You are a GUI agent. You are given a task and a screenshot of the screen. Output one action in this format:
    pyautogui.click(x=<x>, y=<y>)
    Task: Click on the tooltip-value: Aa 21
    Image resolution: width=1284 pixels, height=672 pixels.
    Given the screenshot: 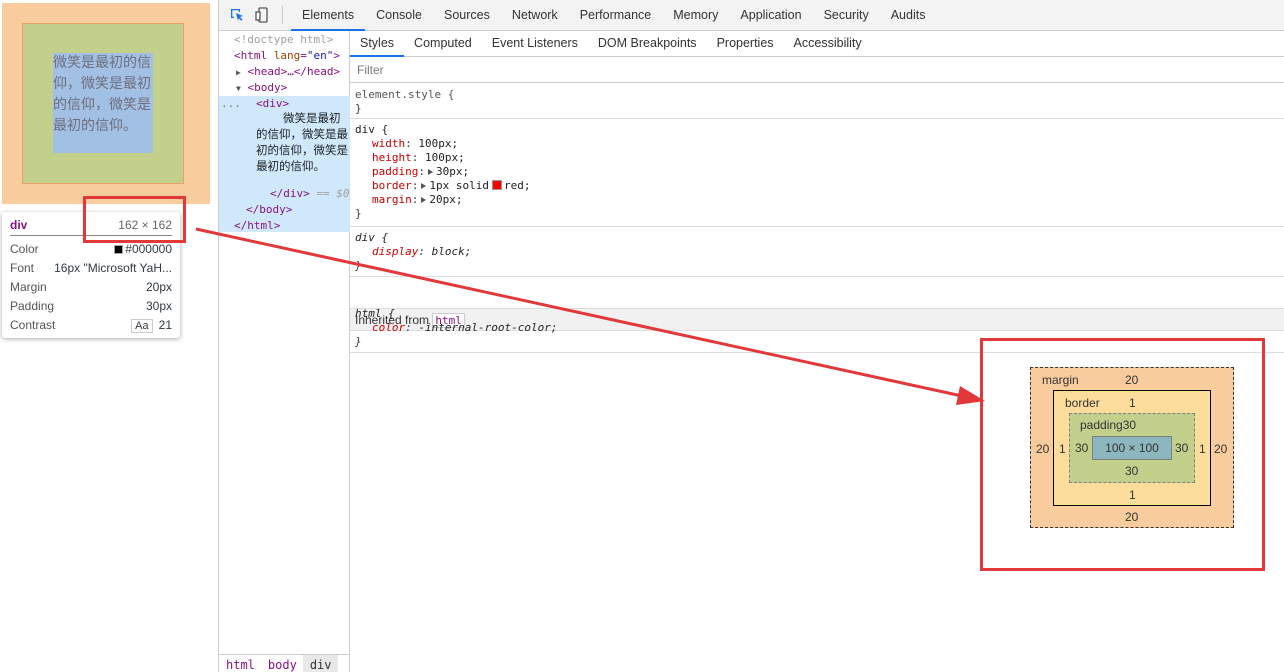 What is the action you would take?
    pyautogui.click(x=151, y=325)
    